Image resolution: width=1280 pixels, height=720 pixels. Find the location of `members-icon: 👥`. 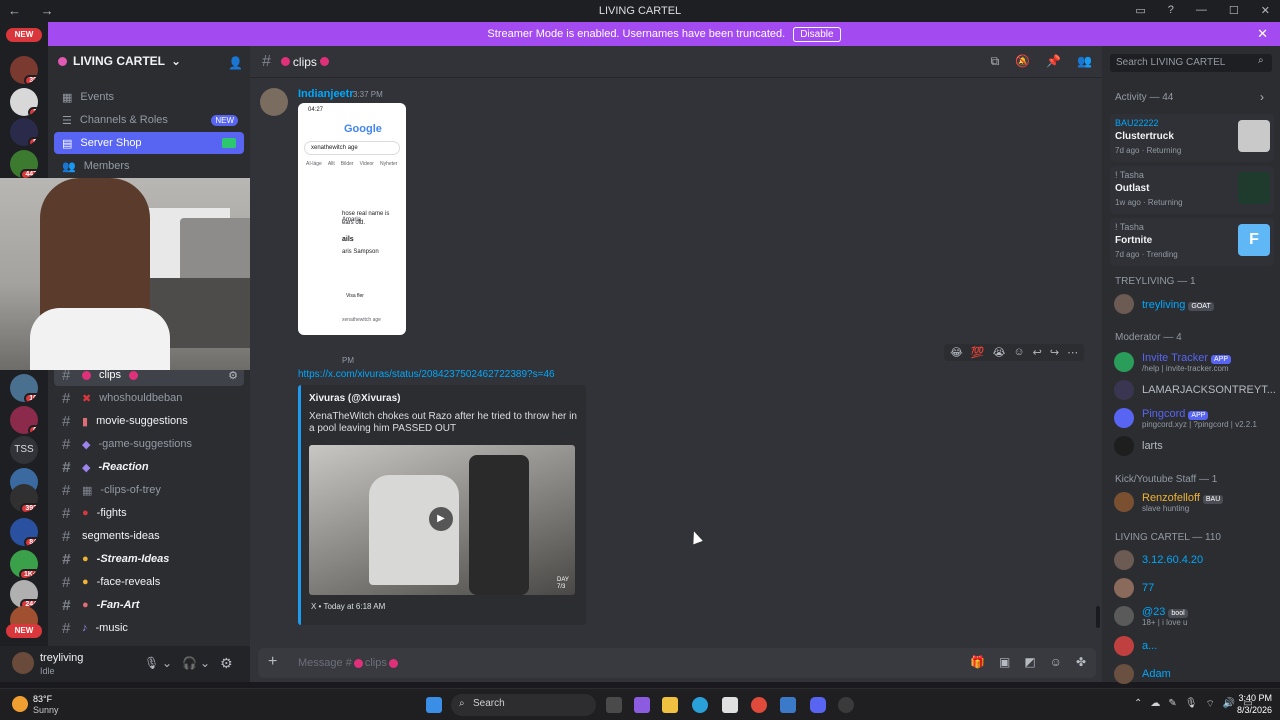

members-icon: 👥 is located at coordinates (1084, 61).